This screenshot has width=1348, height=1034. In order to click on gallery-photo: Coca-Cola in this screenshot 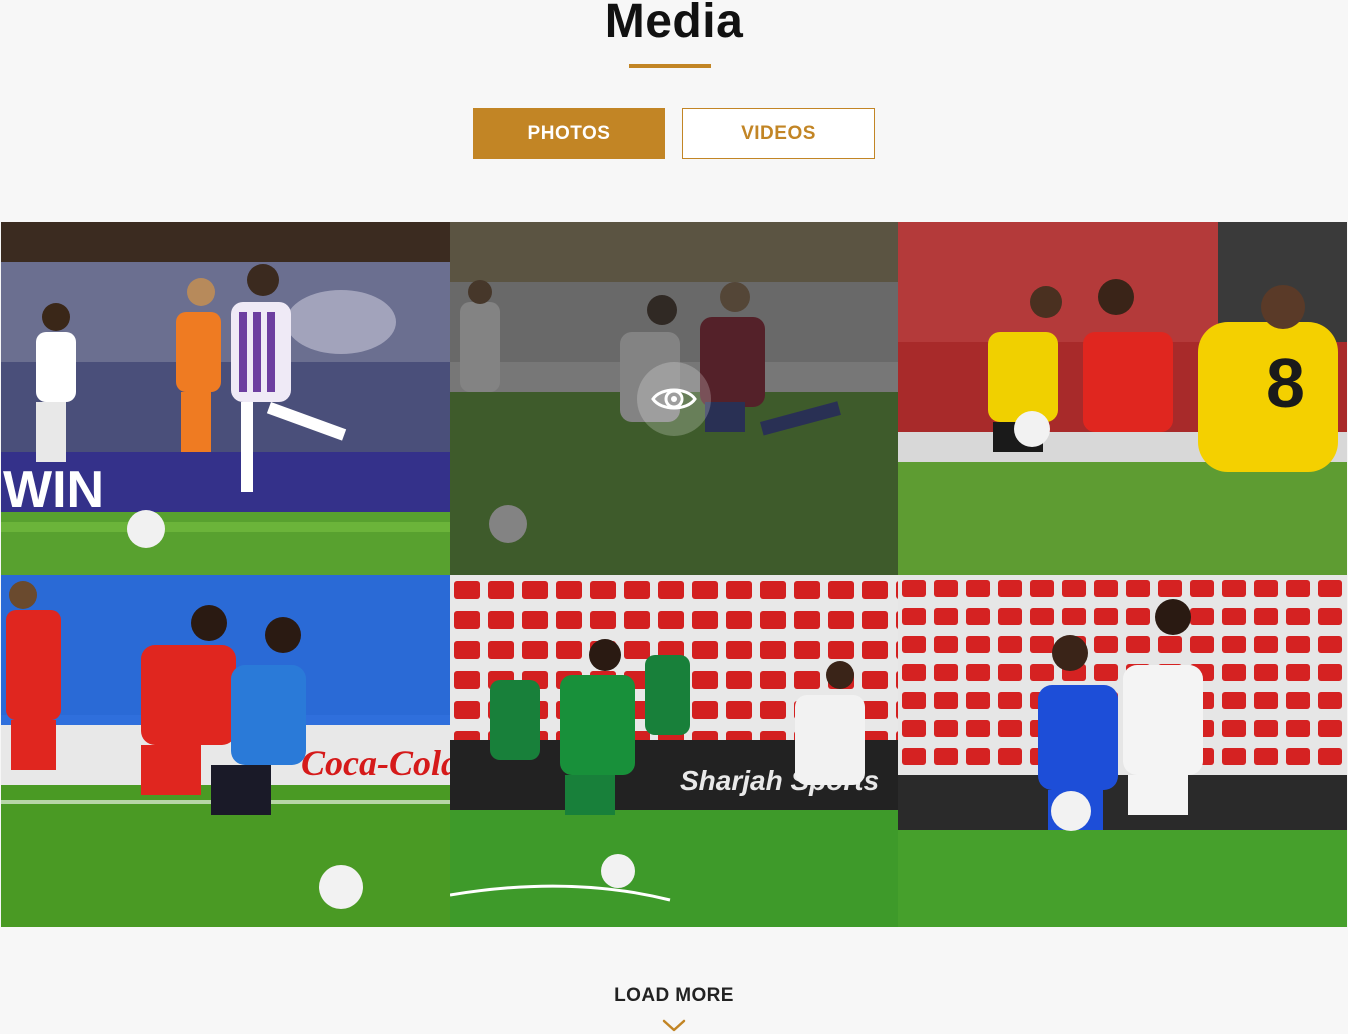, I will do `click(225, 751)`.